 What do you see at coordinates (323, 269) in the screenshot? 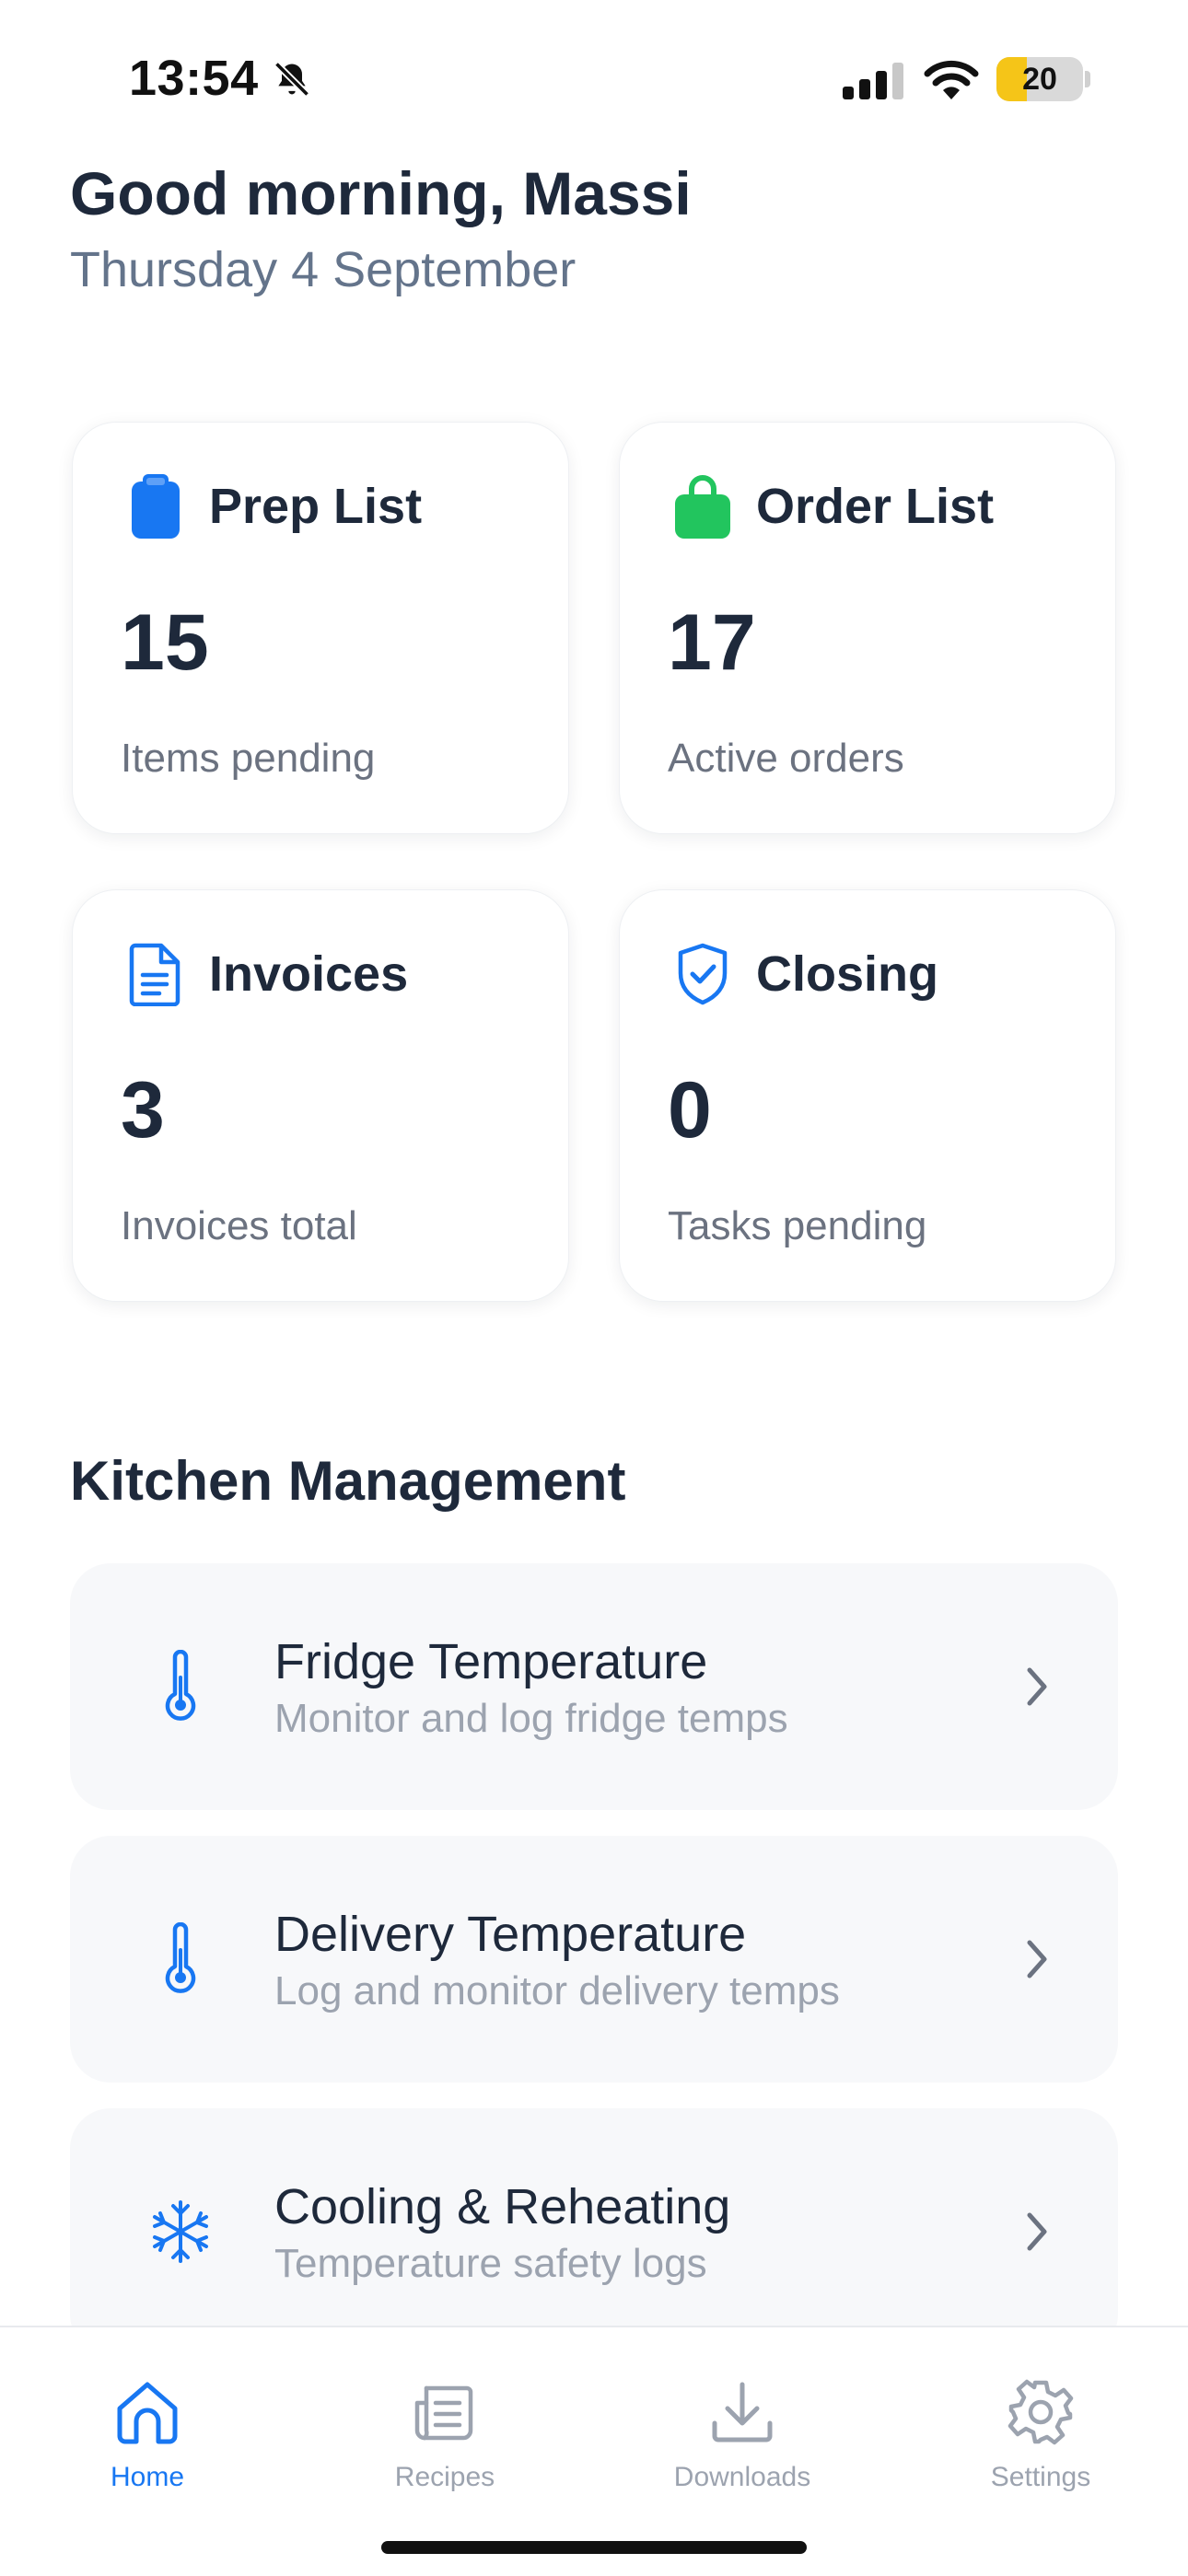
I see `date-label: Thursday 4 September` at bounding box center [323, 269].